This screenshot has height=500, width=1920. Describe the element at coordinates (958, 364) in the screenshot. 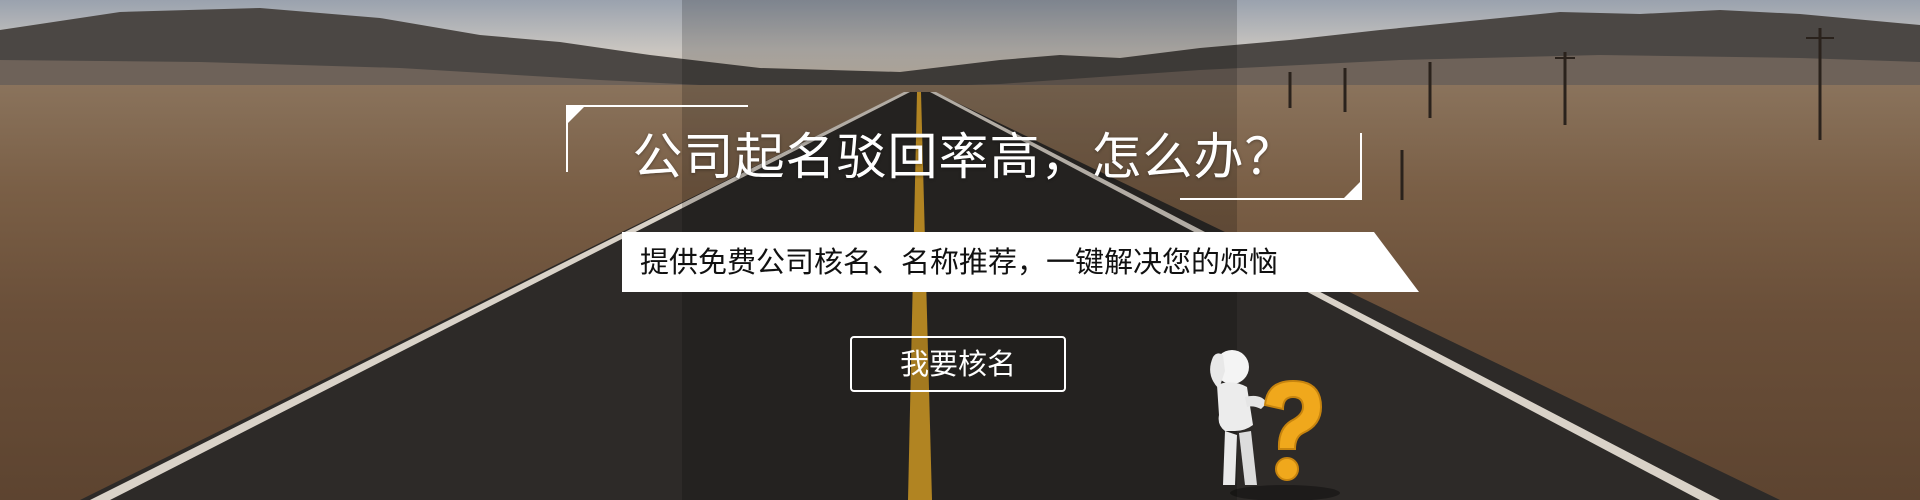

I see `name-check-button: 我要核名` at that location.